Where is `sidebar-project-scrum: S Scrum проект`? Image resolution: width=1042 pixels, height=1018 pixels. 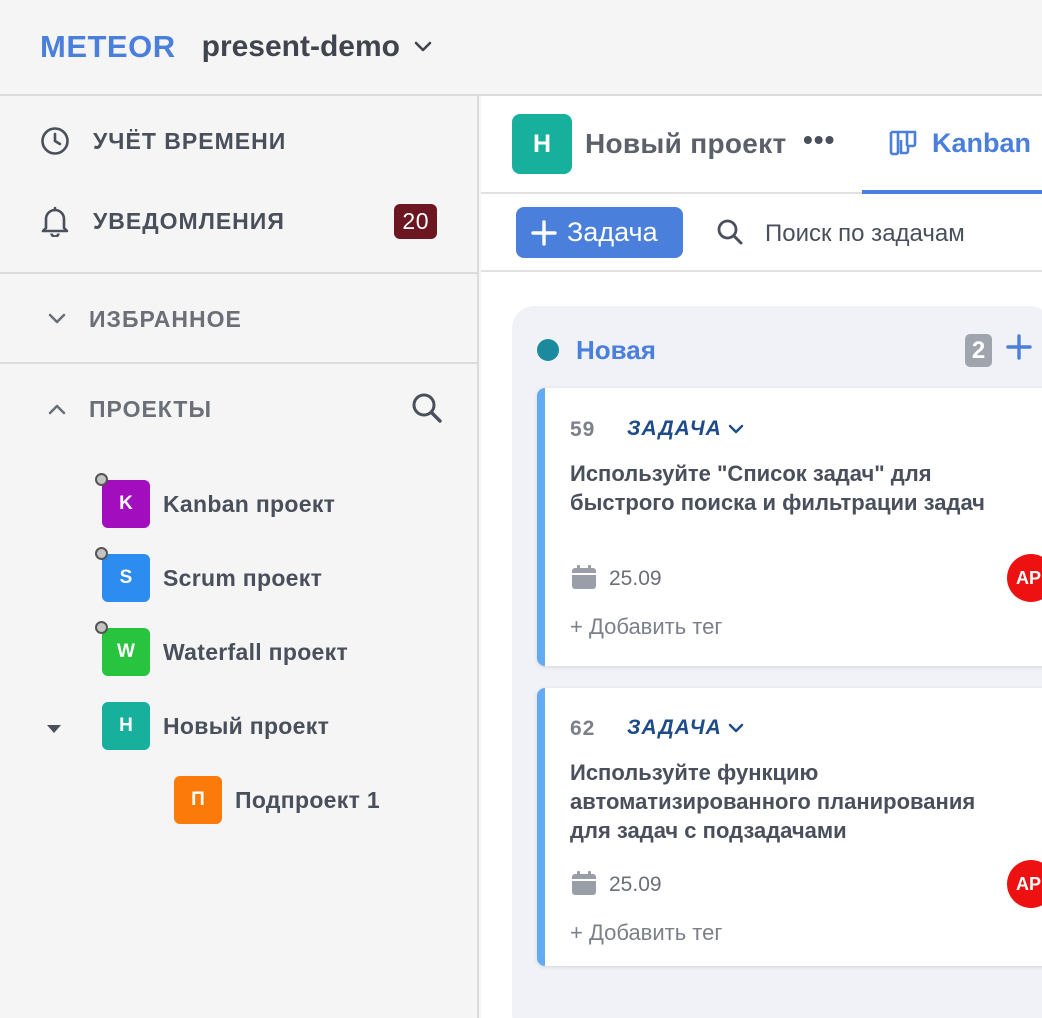 sidebar-project-scrum: S Scrum проект is located at coordinates (209, 574).